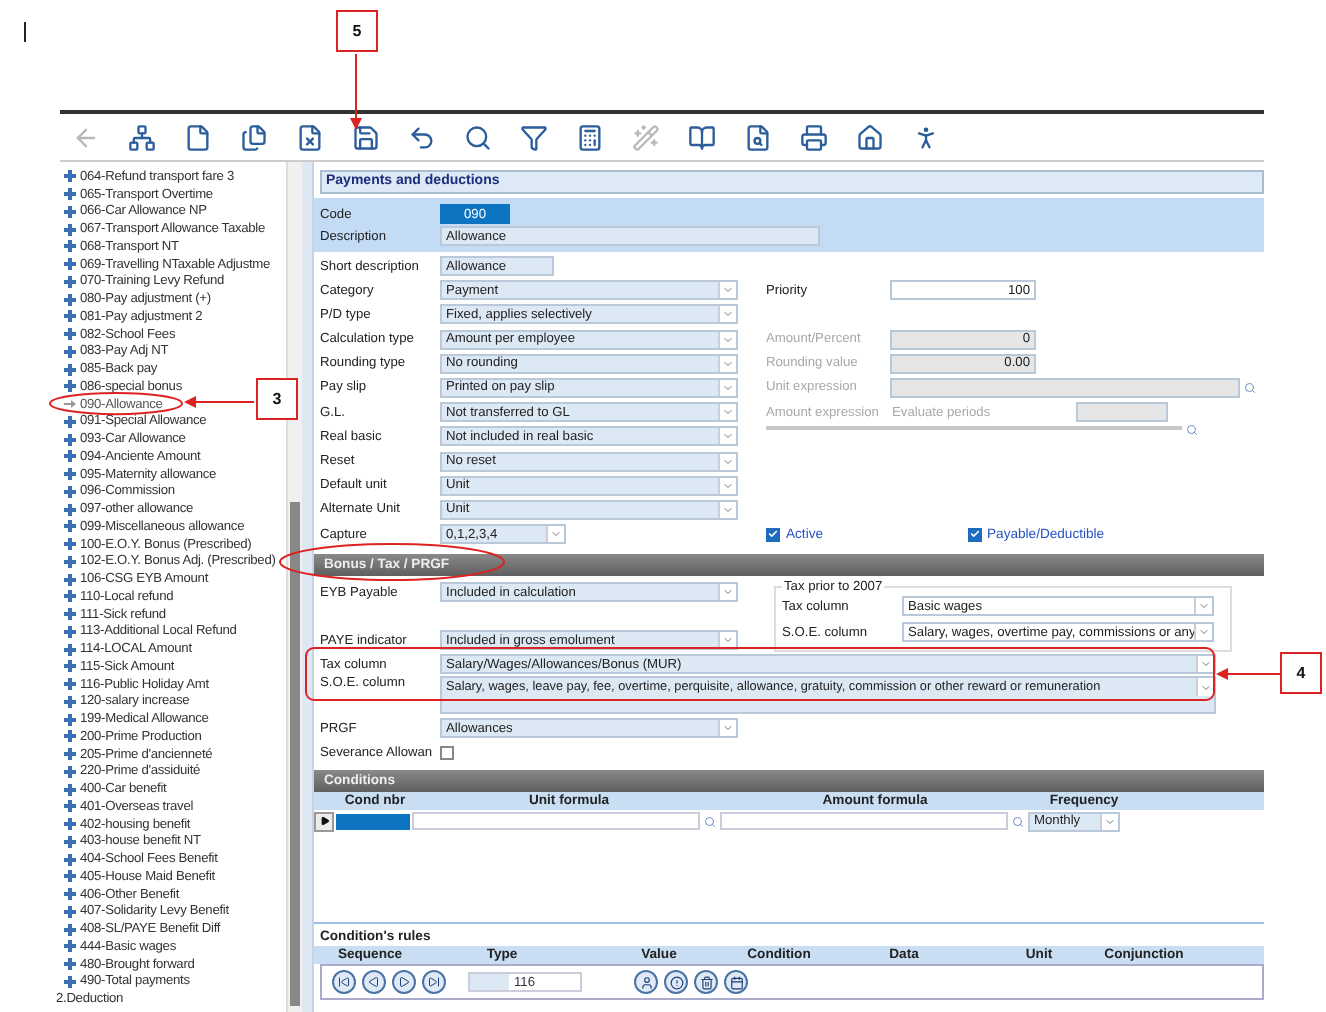  I want to click on arrow-icon, so click(70, 404).